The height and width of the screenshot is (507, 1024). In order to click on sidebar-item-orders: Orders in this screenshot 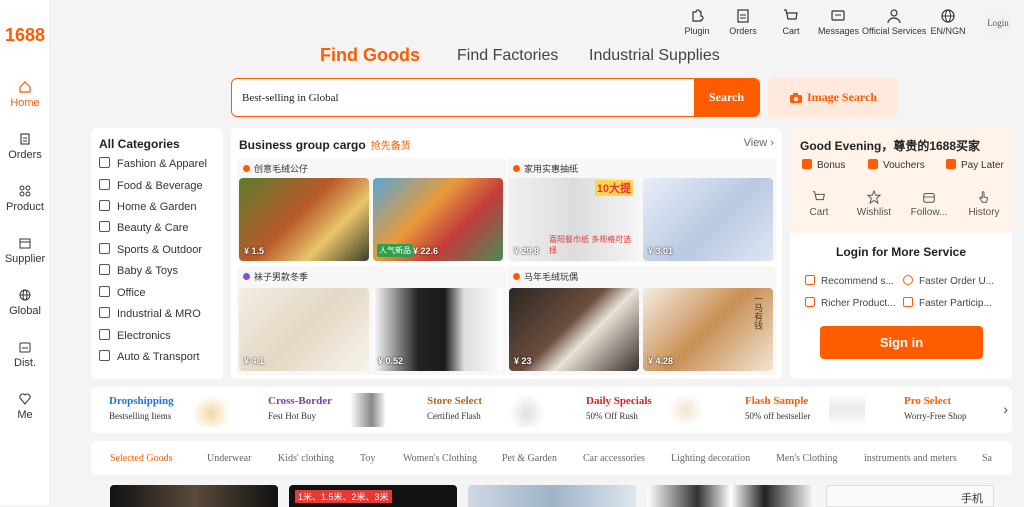, I will do `click(25, 146)`.